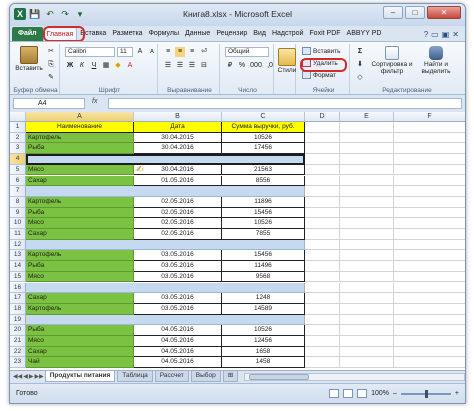 This screenshot has width=474, height=411. What do you see at coordinates (259, 34) in the screenshot?
I see `tab-view: Вид` at bounding box center [259, 34].